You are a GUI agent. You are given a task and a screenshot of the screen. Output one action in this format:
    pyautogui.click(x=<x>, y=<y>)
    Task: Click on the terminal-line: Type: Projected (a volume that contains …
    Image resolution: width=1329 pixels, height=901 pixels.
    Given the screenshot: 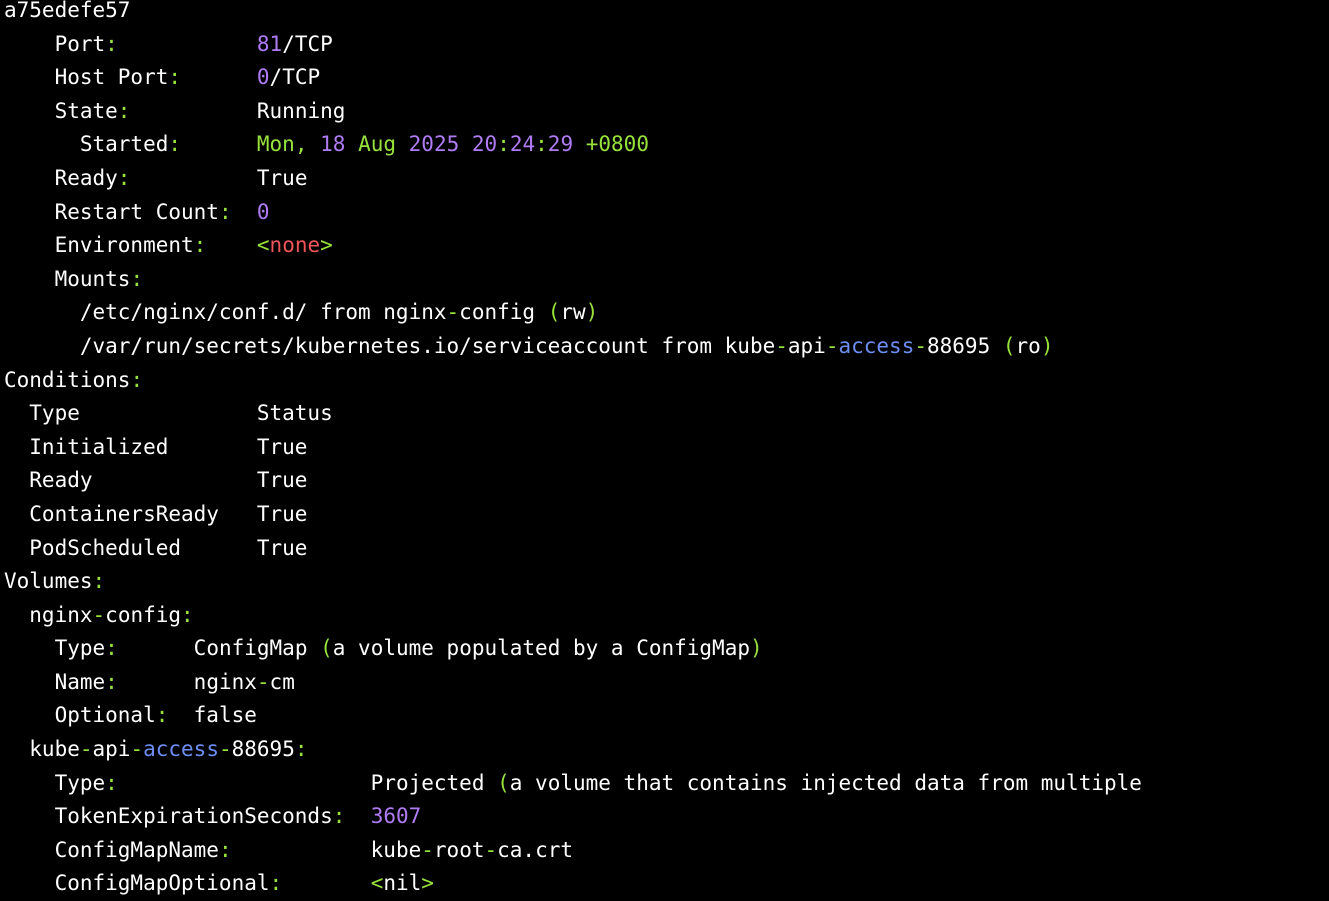 What is the action you would take?
    pyautogui.click(x=666, y=784)
    